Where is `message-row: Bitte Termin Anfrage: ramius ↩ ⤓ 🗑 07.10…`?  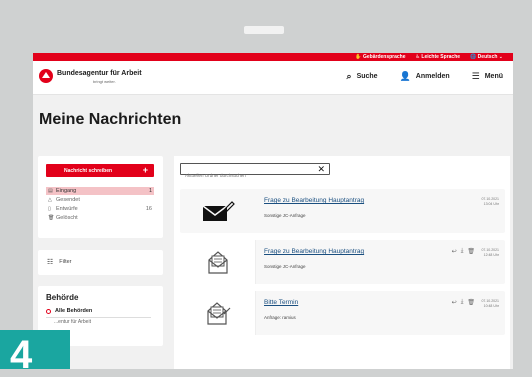
message-row: Bitte Termin Anfrage: ramius ↩ ⤓ 🗑 07.10… is located at coordinates (342, 313).